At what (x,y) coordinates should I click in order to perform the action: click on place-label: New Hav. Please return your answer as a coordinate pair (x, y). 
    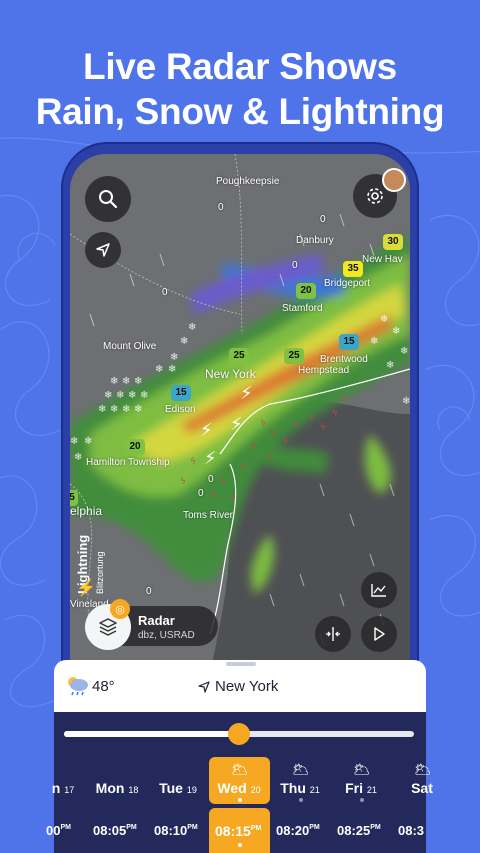
    Looking at the image, I should click on (382, 259).